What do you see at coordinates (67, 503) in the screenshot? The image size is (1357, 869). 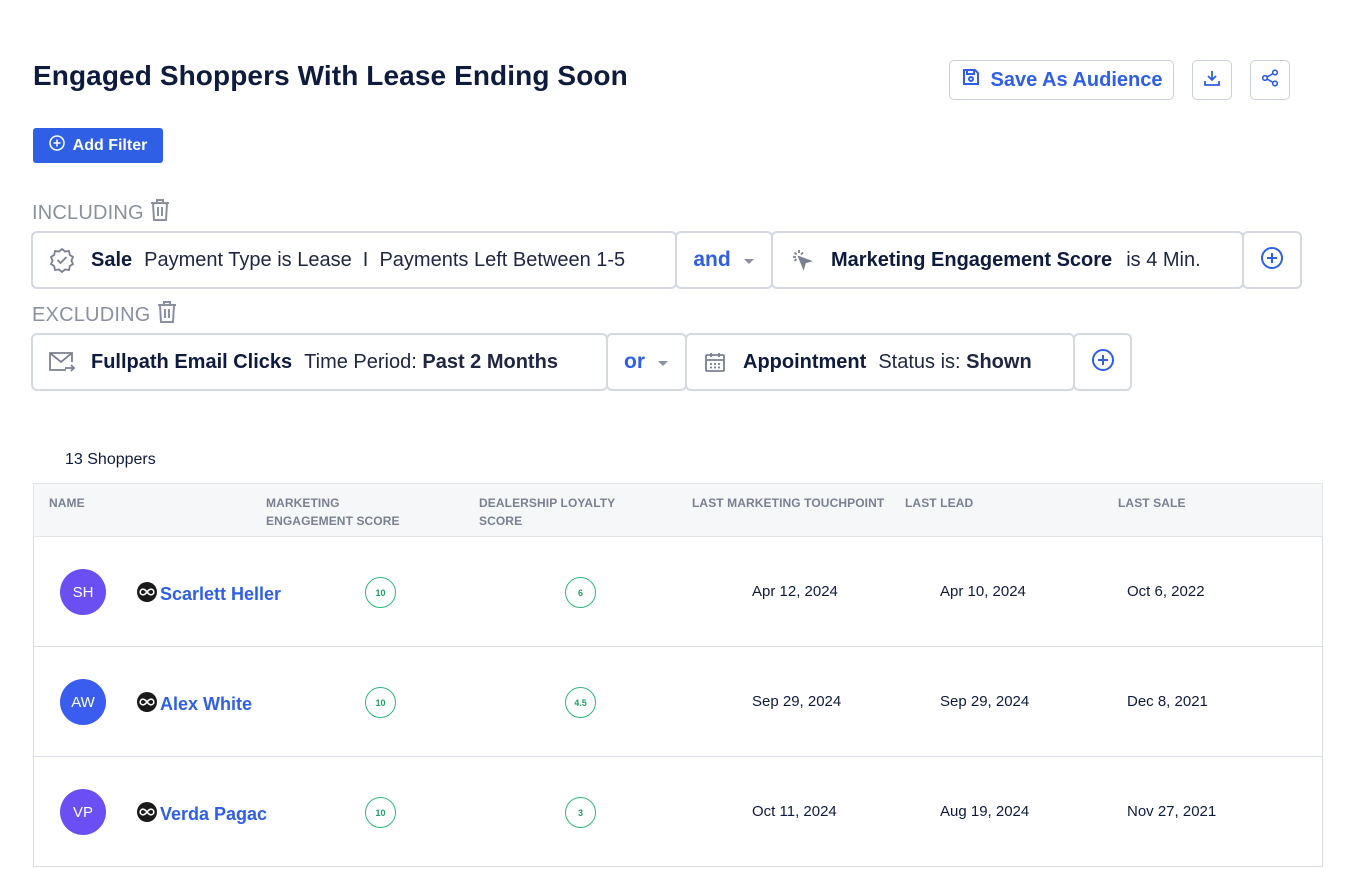 I see `column-header-name: NAME` at bounding box center [67, 503].